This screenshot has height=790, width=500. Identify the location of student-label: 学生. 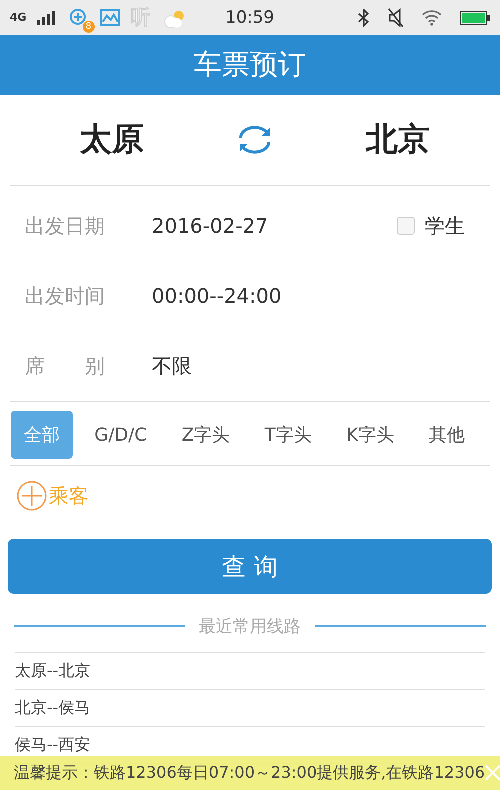
(445, 226).